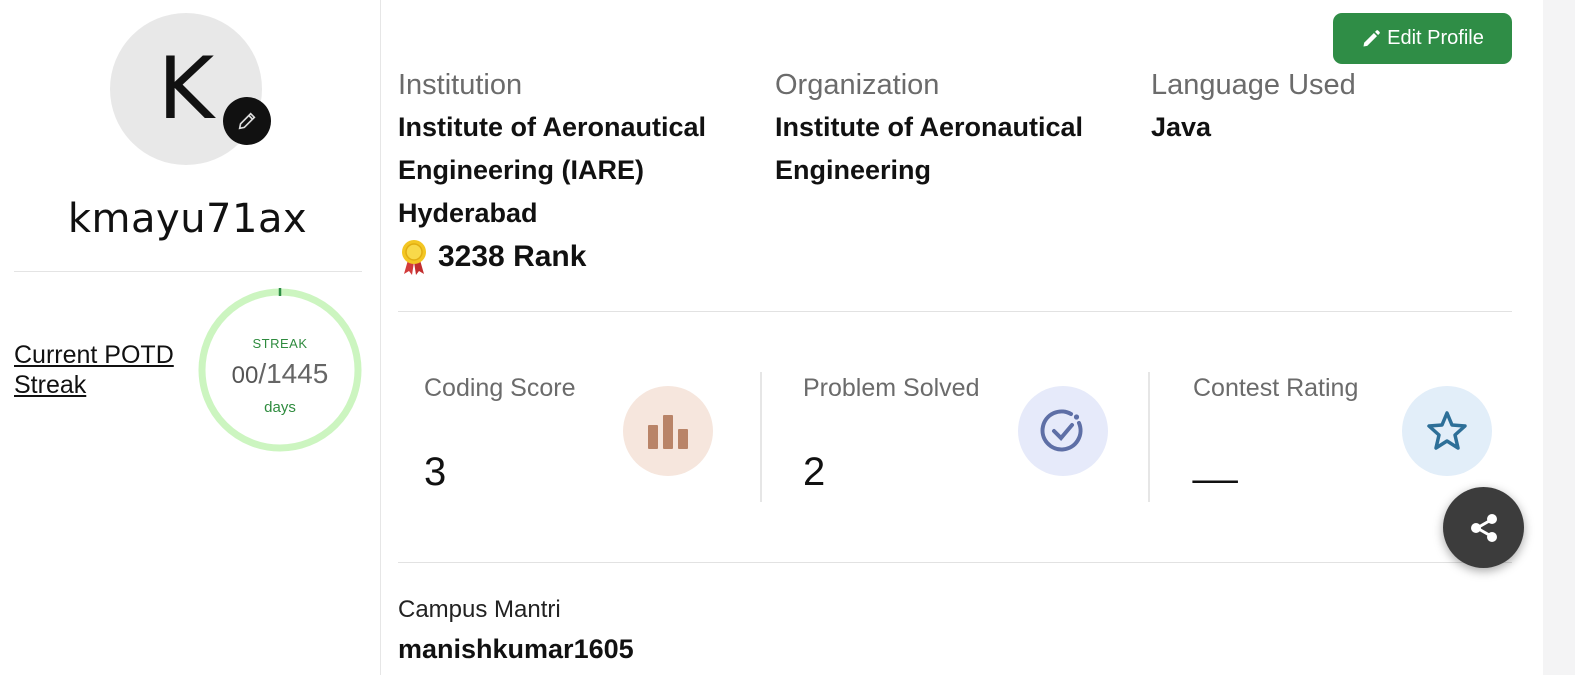 The height and width of the screenshot is (699, 1575). I want to click on organization-label: Organization, so click(857, 85).